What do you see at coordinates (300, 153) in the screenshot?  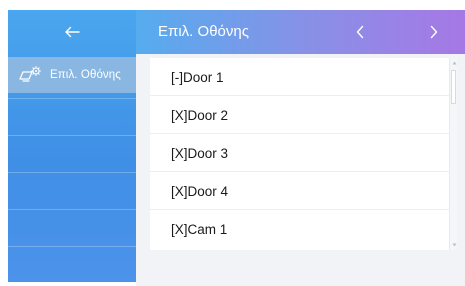 I see `list-item: [X]Door 3` at bounding box center [300, 153].